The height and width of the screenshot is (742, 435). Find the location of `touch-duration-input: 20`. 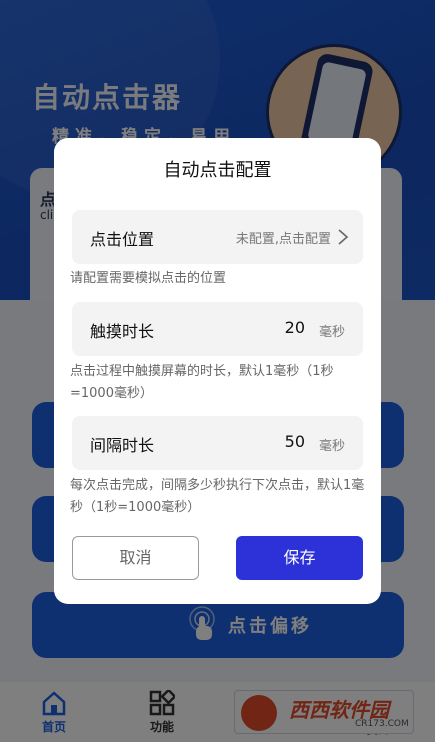

touch-duration-input: 20 is located at coordinates (295, 327).